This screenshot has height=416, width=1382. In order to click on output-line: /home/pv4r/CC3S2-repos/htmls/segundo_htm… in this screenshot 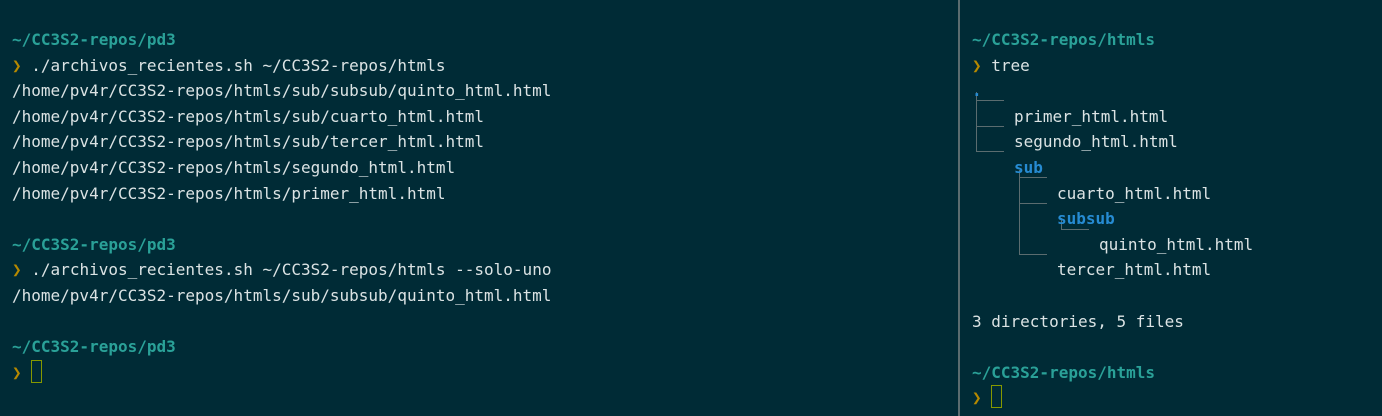, I will do `click(234, 167)`.